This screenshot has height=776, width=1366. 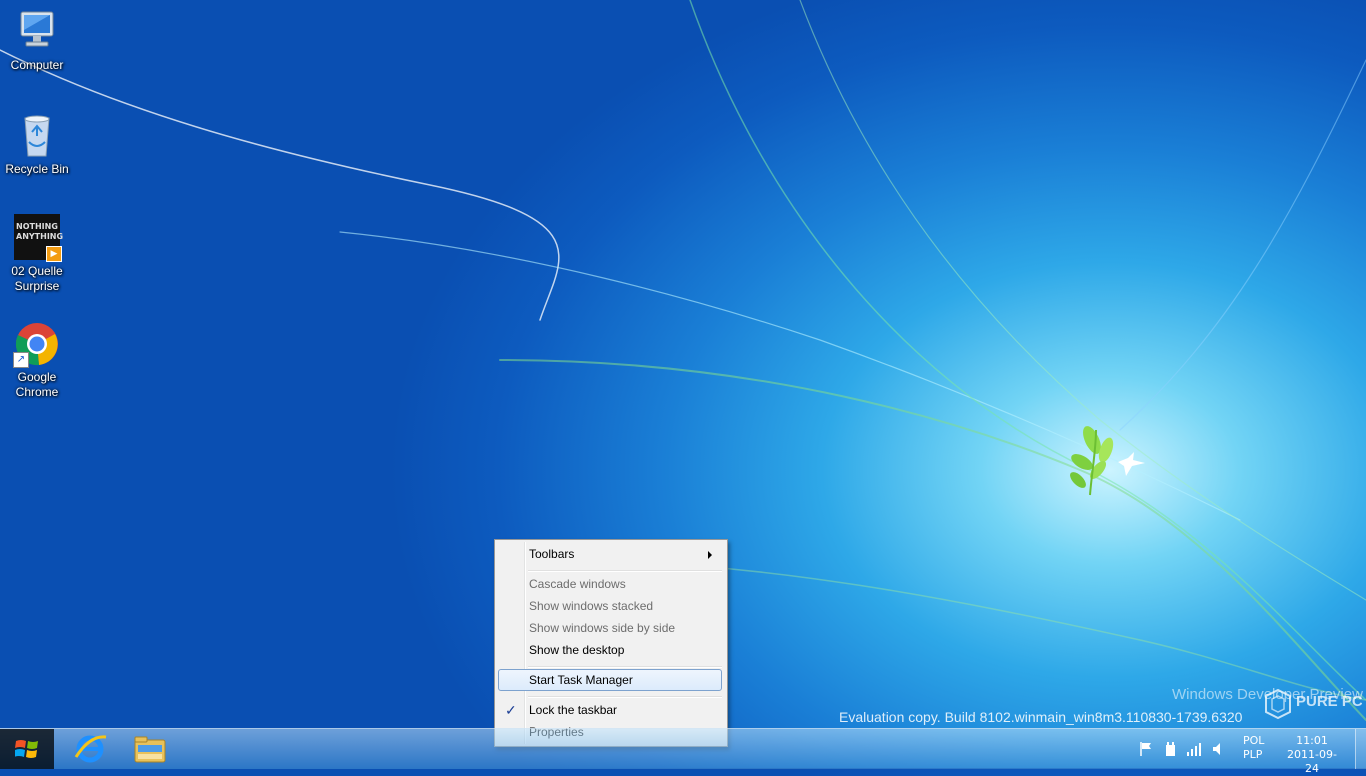 What do you see at coordinates (1092, 461) in the screenshot?
I see `leaf-sprig-icon` at bounding box center [1092, 461].